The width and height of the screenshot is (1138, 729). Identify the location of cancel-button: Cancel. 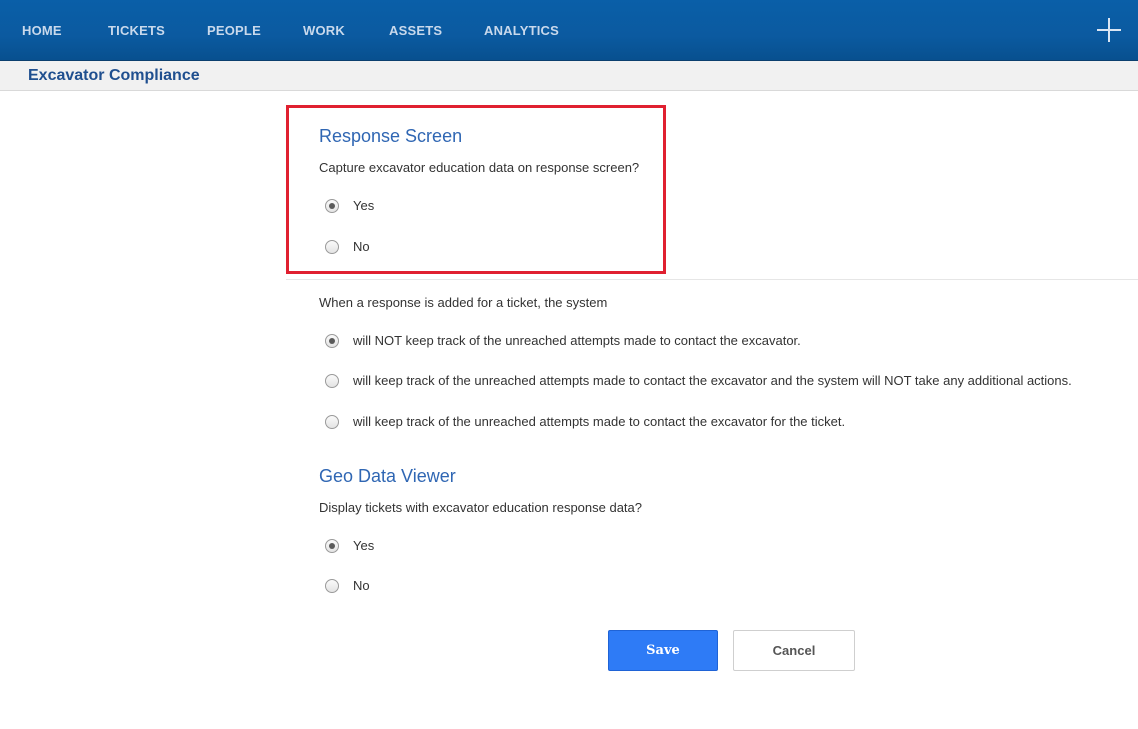
(794, 650).